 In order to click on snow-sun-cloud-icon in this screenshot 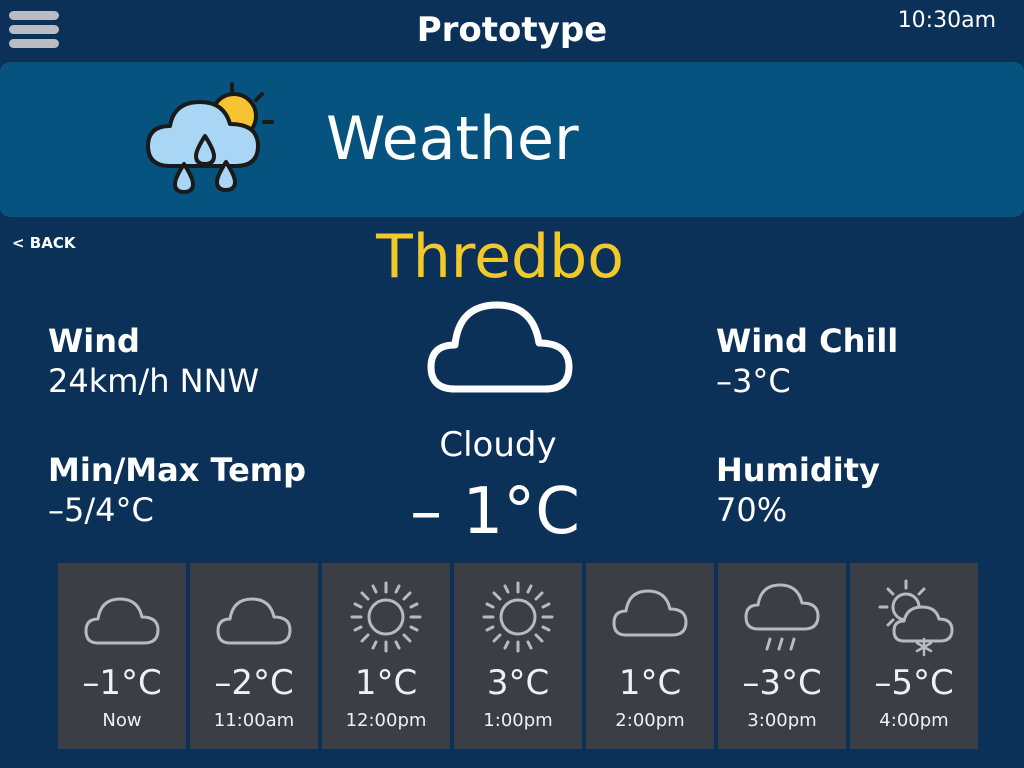, I will do `click(916, 618)`.